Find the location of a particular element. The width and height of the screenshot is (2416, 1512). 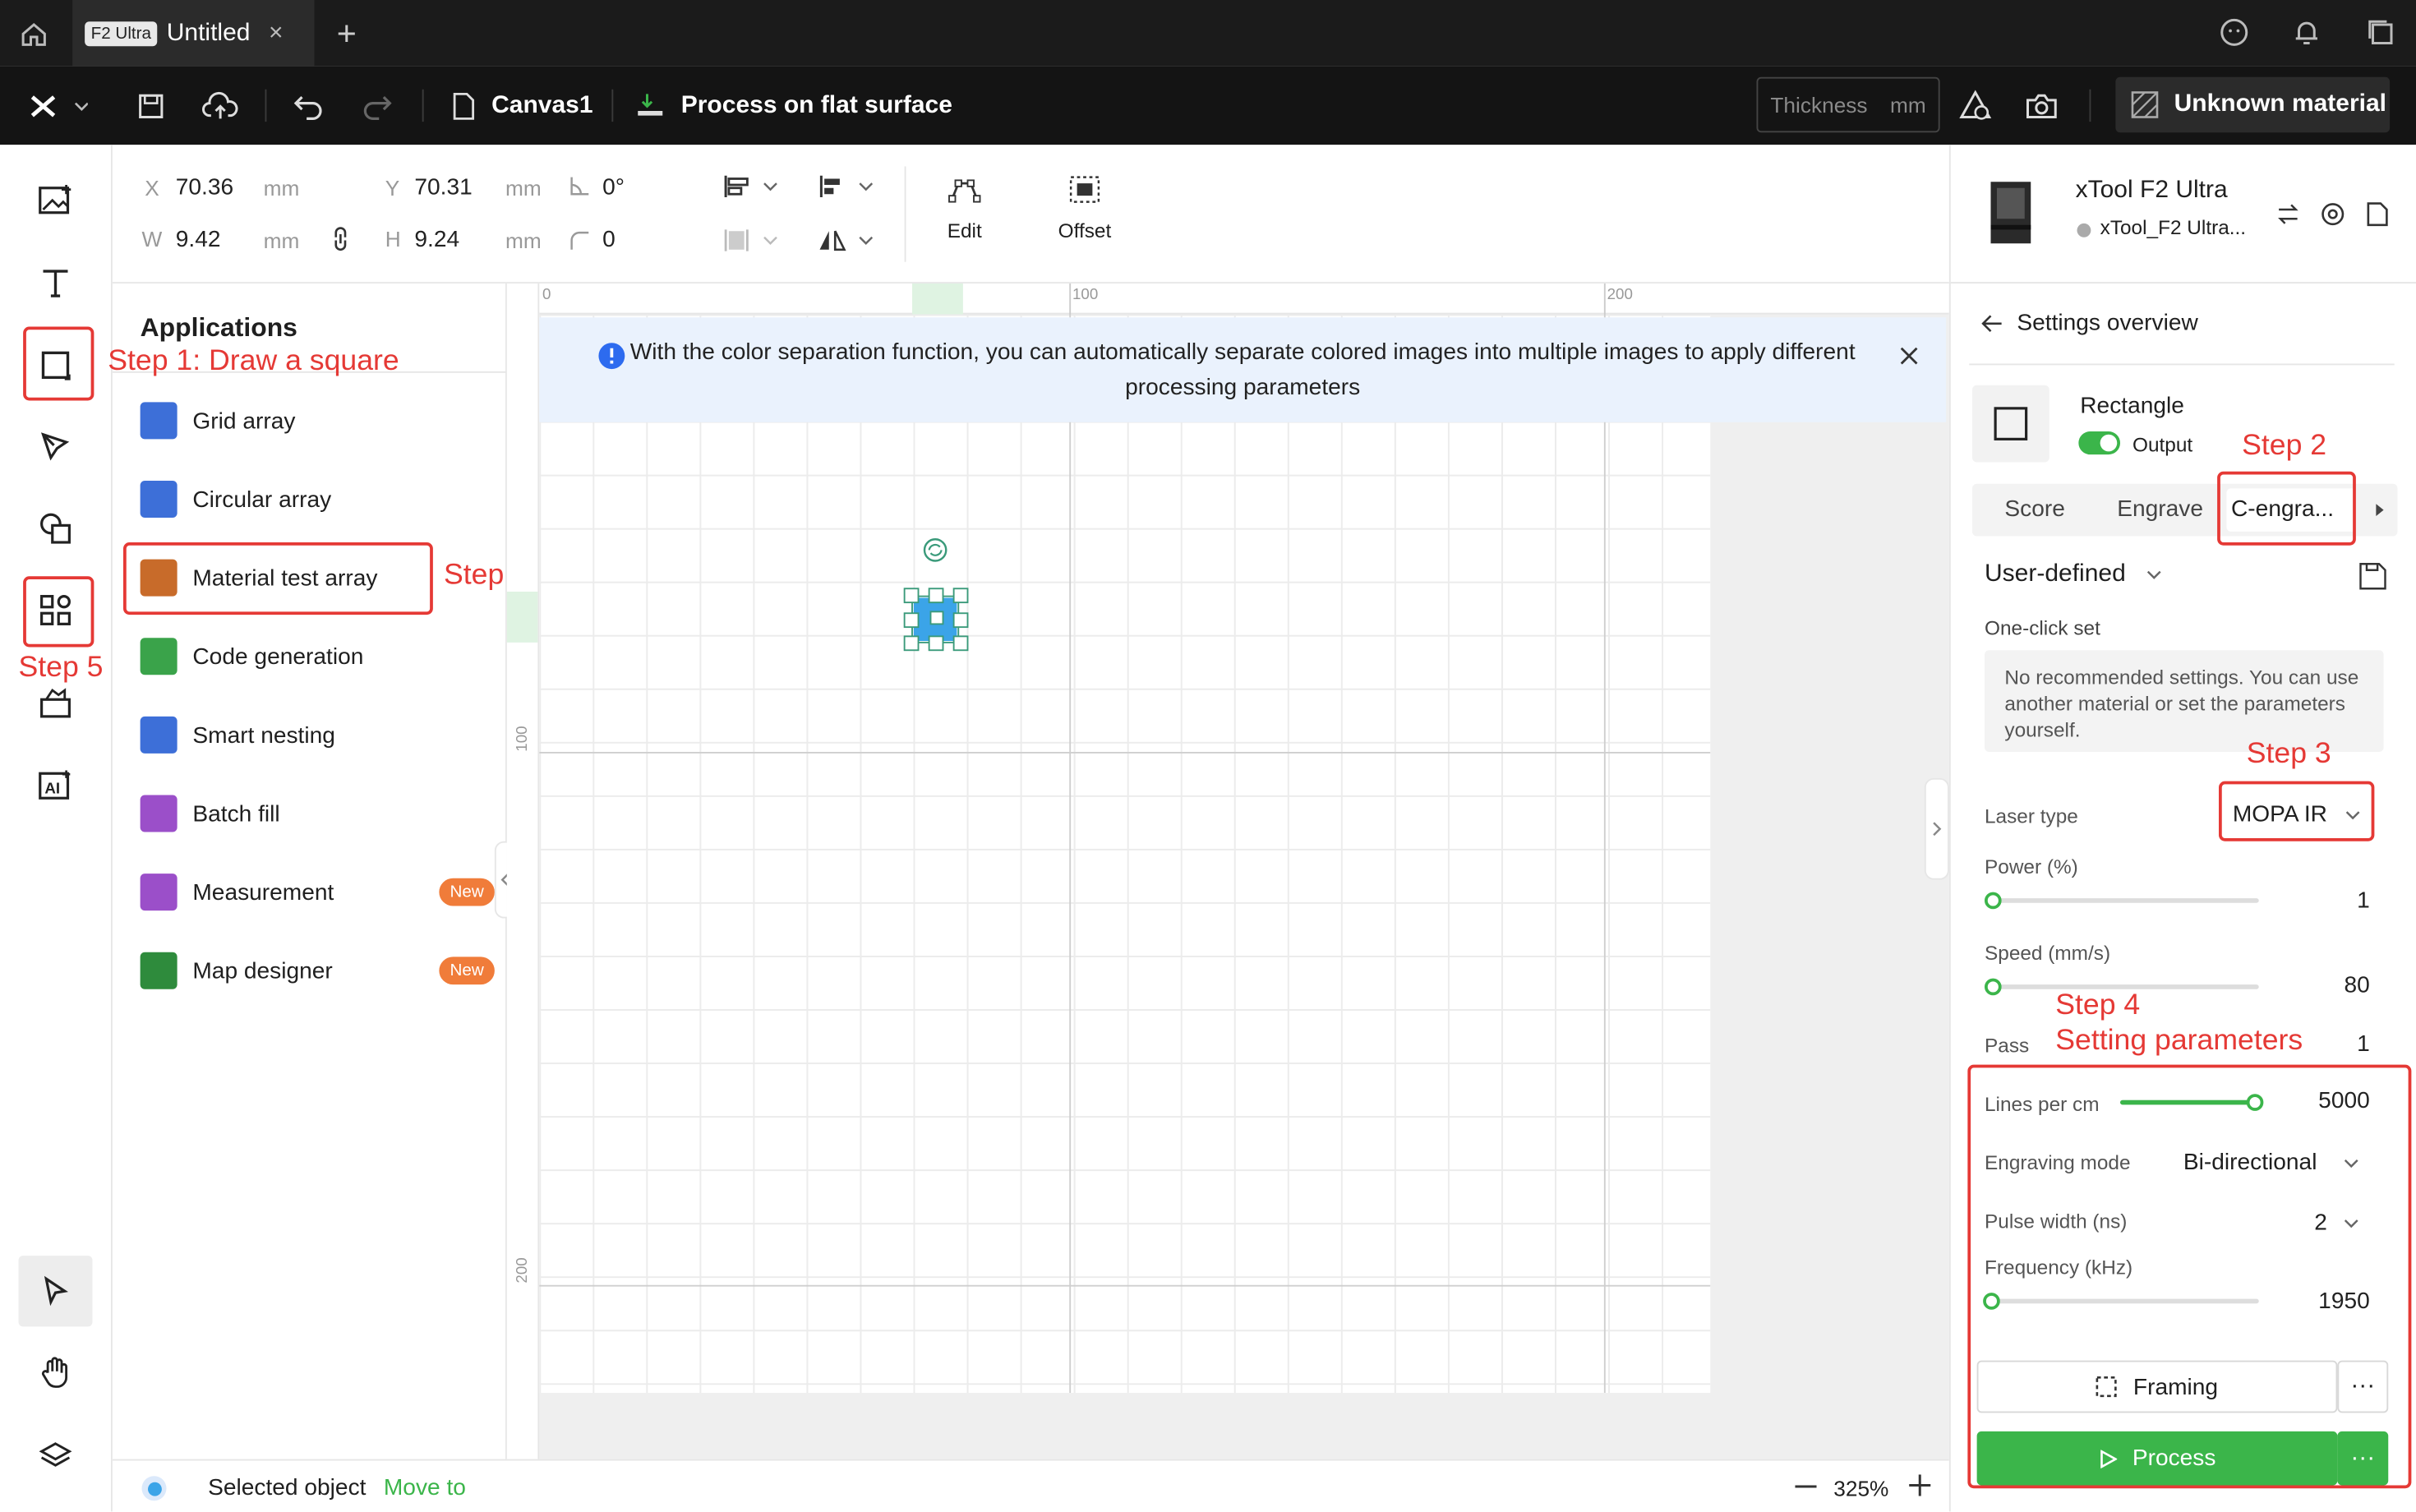

step1-highlight is located at coordinates (59, 363).